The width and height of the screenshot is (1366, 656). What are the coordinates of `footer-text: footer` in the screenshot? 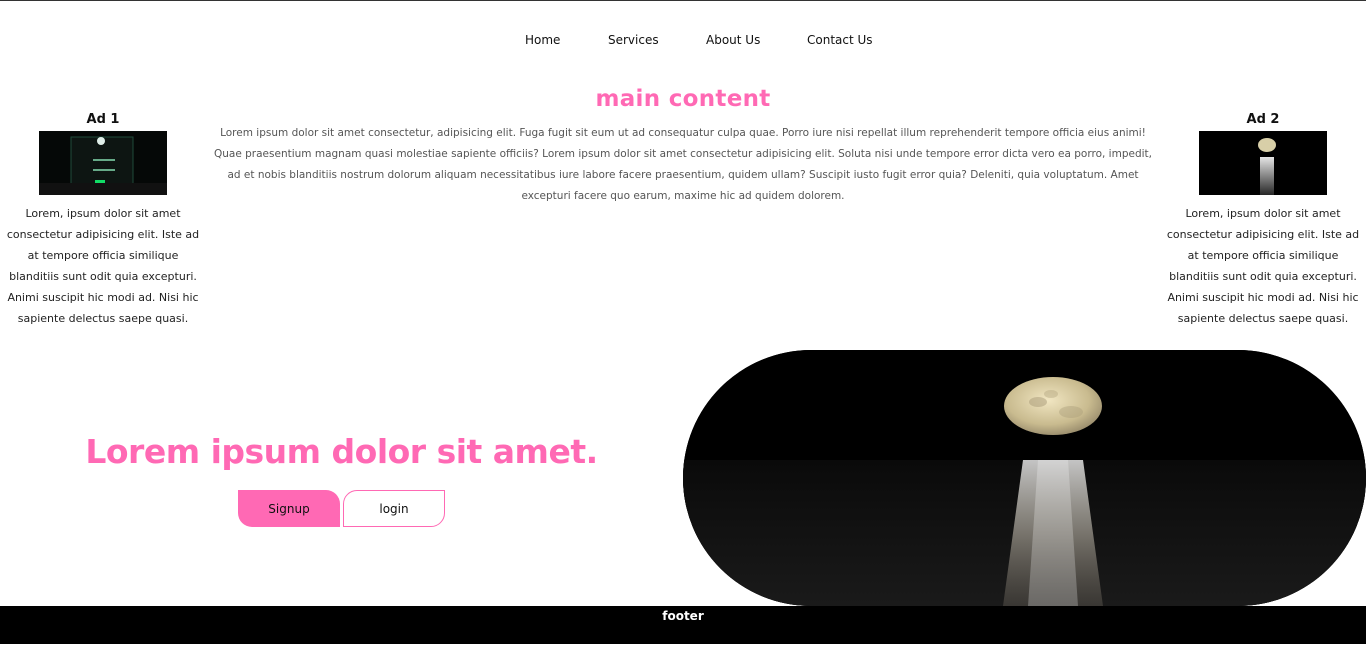 It's located at (683, 616).